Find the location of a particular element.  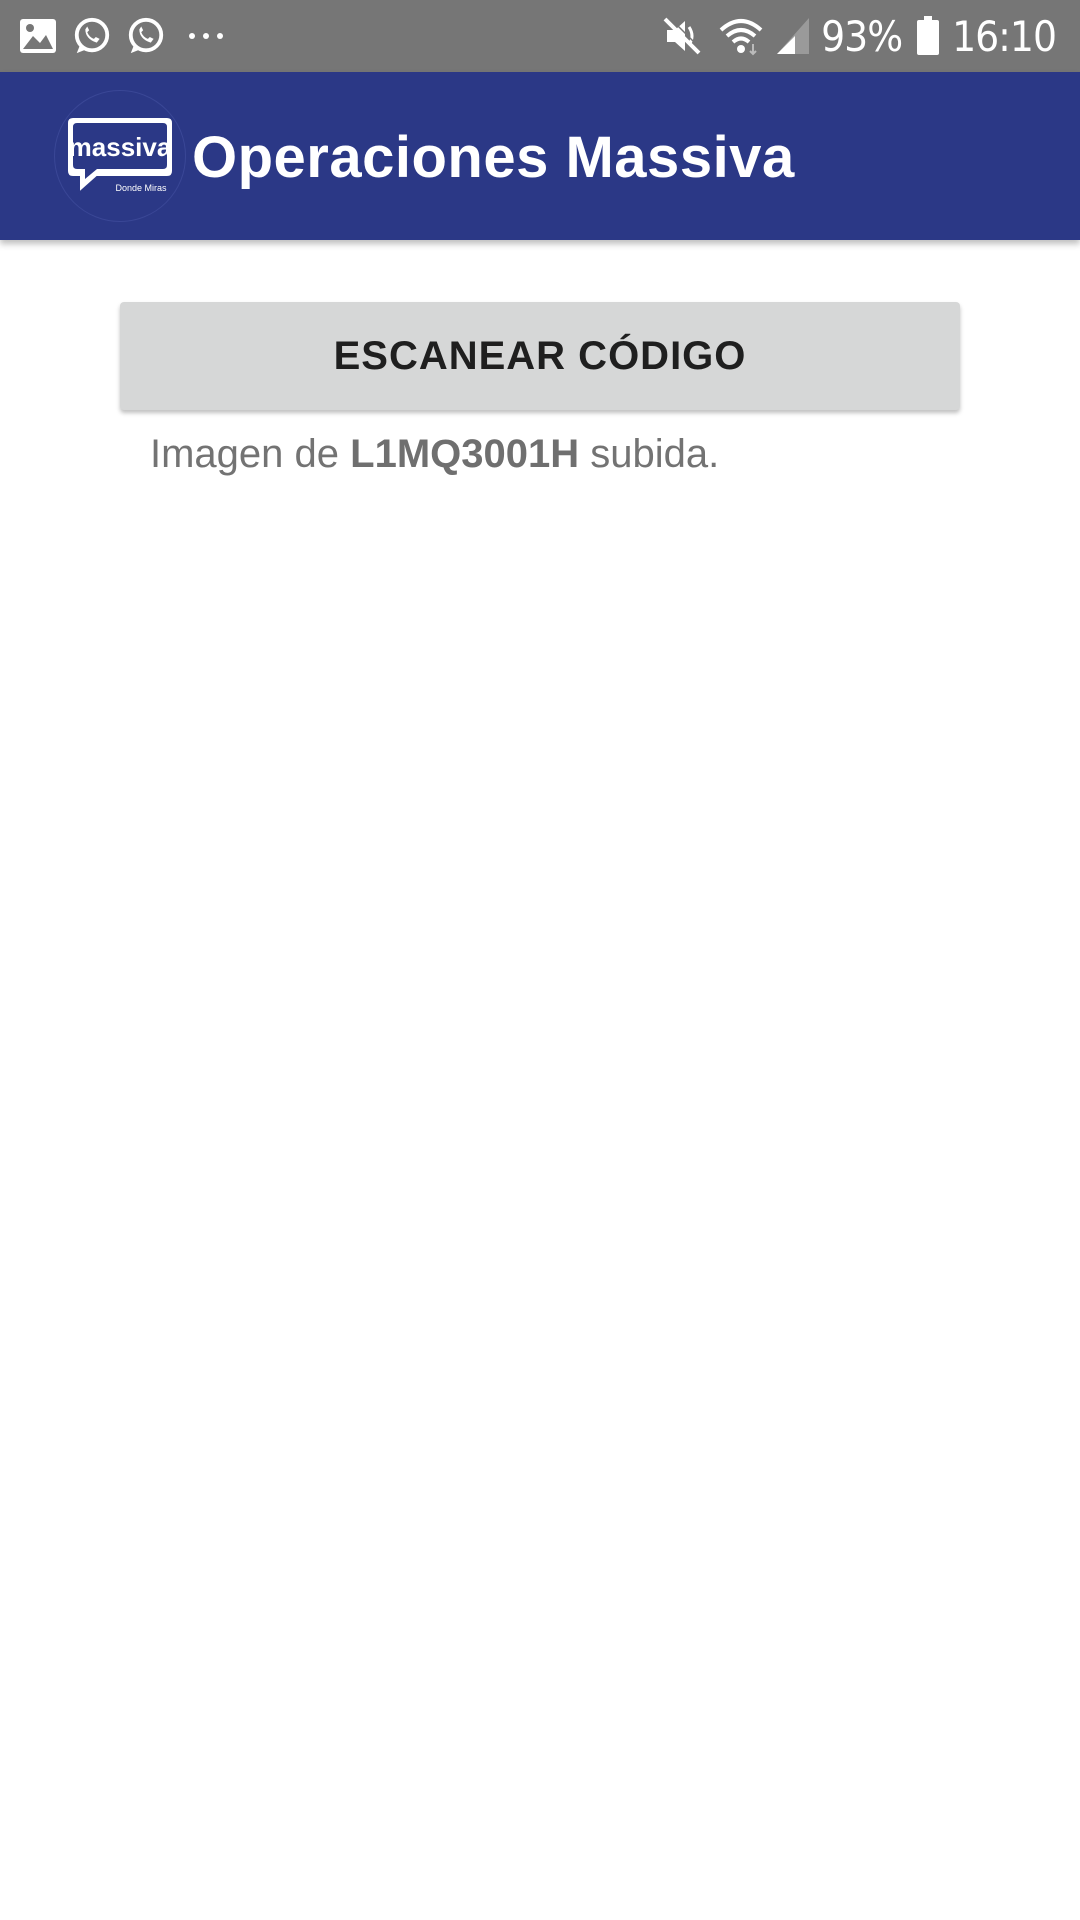

system-status-icons: 93% 16:10 is located at coordinates (859, 36).